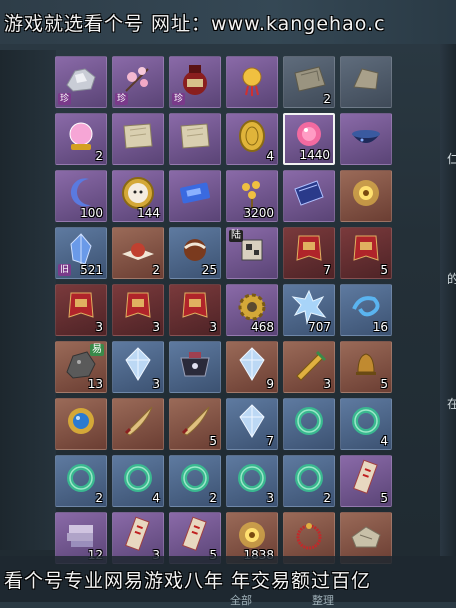 This screenshot has width=456, height=608. Describe the element at coordinates (65, 270) in the screenshot. I see `item-tag-badge: 旧` at that location.